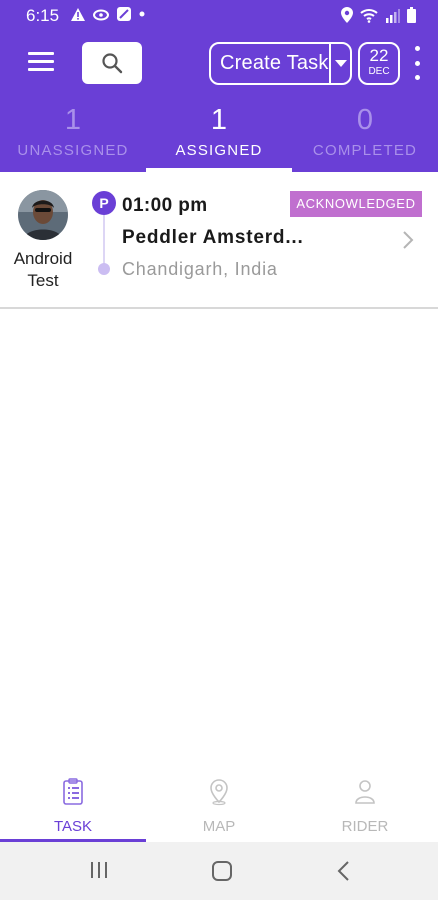 The height and width of the screenshot is (900, 438). Describe the element at coordinates (365, 120) in the screenshot. I see `tab-count: 0` at that location.